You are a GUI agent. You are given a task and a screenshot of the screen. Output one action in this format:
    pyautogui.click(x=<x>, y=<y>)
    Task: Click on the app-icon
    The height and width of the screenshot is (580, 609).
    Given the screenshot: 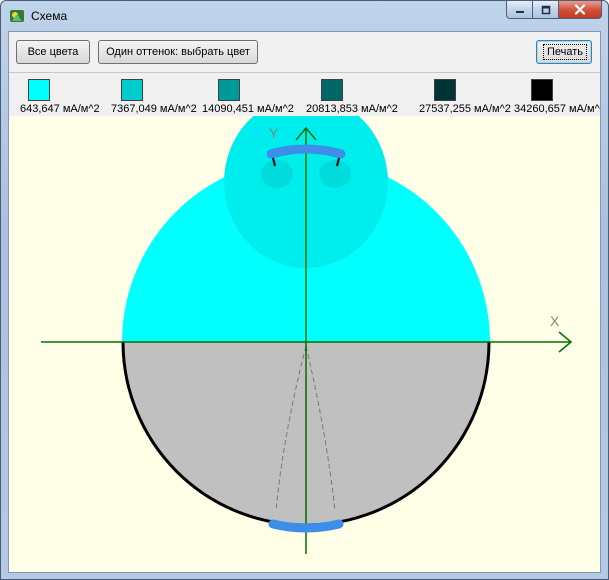 What is the action you would take?
    pyautogui.click(x=17, y=16)
    